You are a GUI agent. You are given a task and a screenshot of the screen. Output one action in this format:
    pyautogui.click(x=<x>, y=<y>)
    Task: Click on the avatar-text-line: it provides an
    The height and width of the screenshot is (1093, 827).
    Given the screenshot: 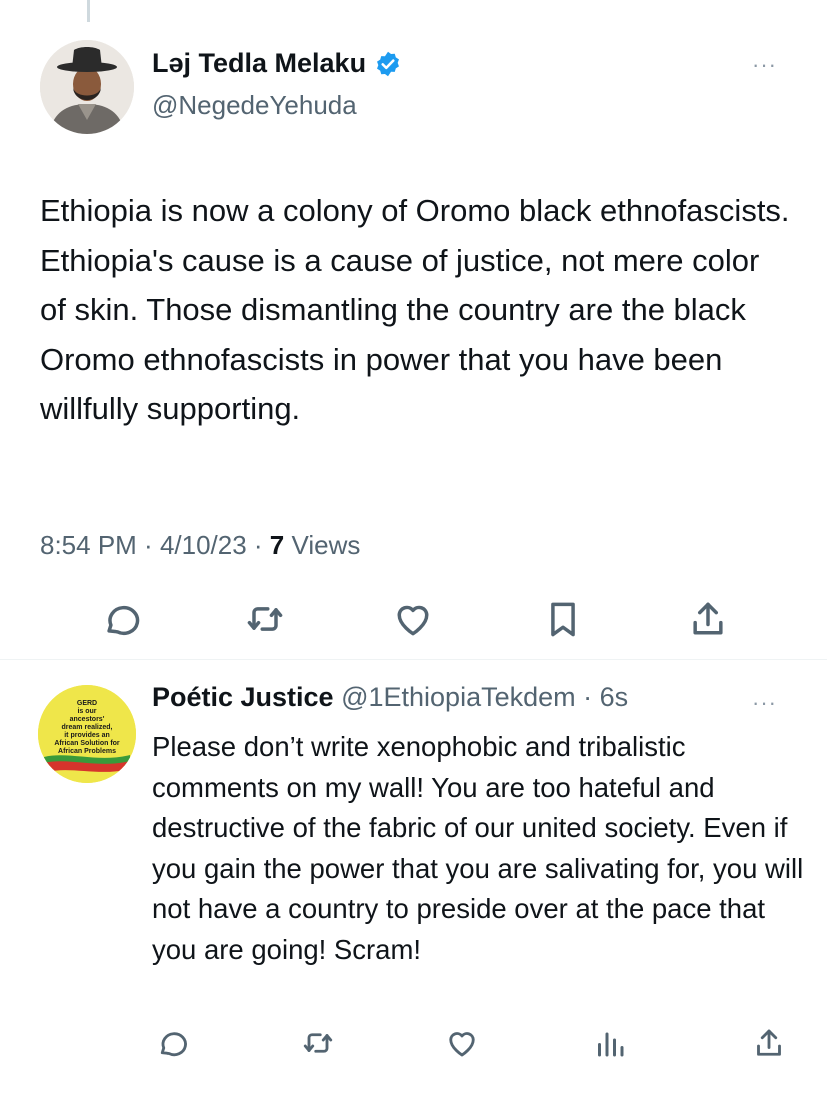 What is the action you would take?
    pyautogui.click(x=87, y=735)
    